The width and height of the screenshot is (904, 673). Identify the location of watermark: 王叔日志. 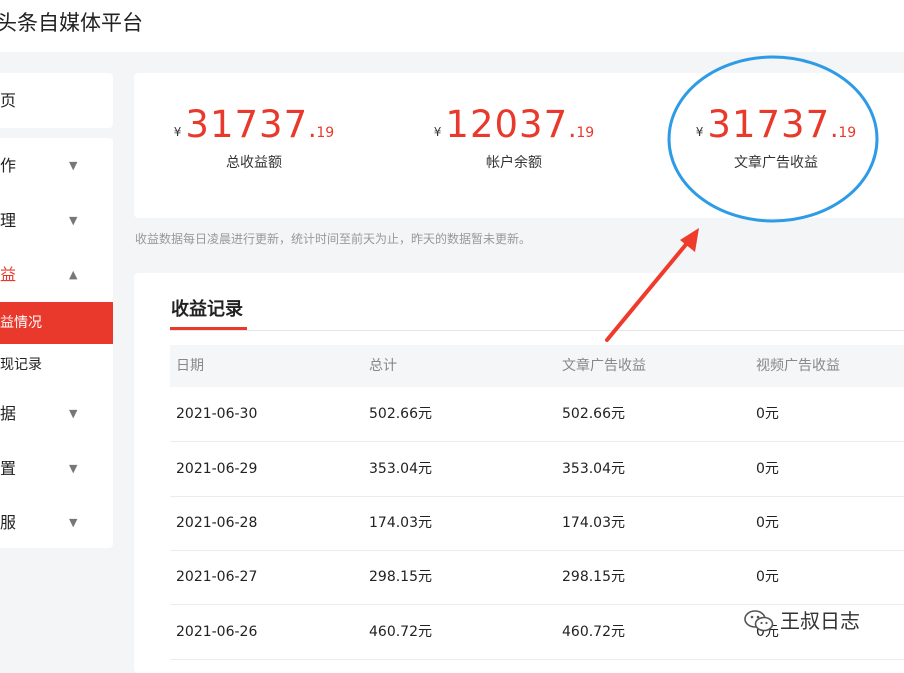
(802, 619).